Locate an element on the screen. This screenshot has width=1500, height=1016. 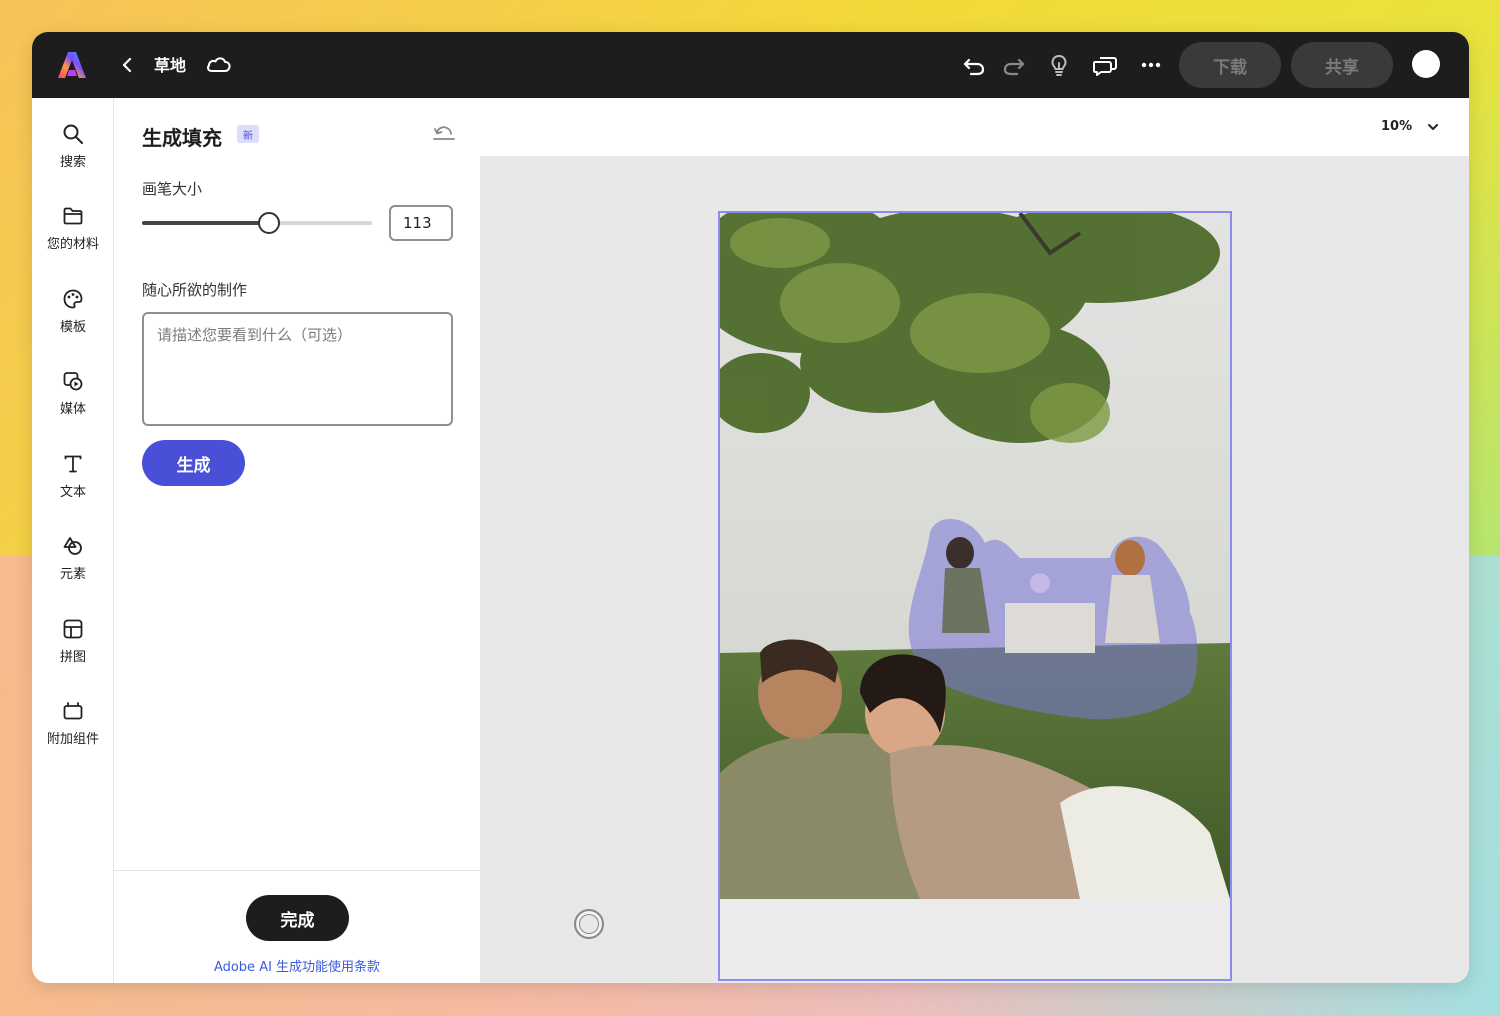
chevron-down-icon is located at coordinates (1433, 127).